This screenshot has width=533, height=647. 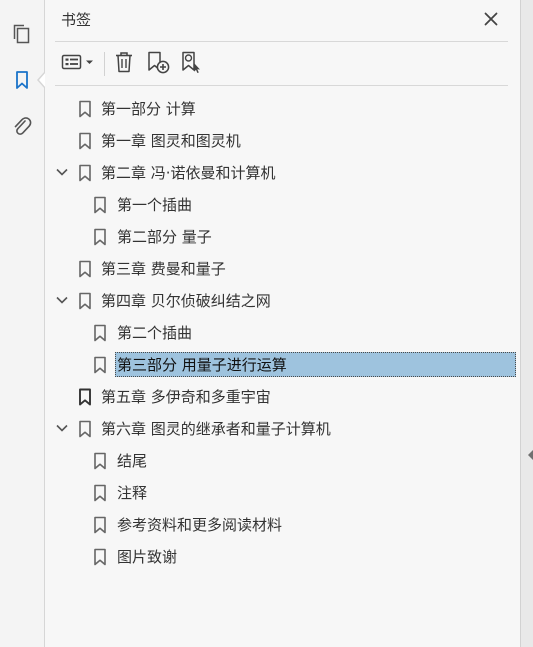 What do you see at coordinates (282, 396) in the screenshot?
I see `bookmark-item: 第五章 多伊奇和多重宇宙` at bounding box center [282, 396].